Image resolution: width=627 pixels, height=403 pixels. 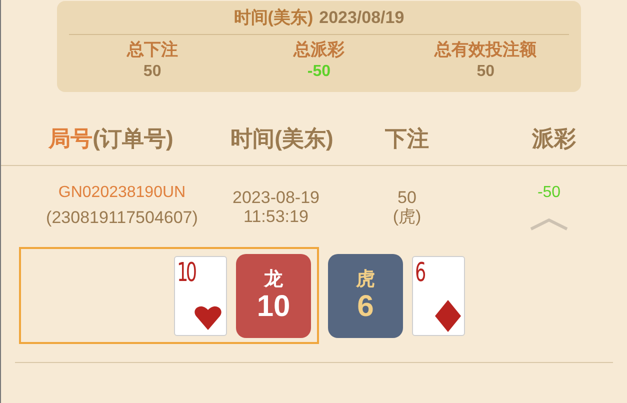 I want to click on column-header: 下注, so click(x=407, y=139).